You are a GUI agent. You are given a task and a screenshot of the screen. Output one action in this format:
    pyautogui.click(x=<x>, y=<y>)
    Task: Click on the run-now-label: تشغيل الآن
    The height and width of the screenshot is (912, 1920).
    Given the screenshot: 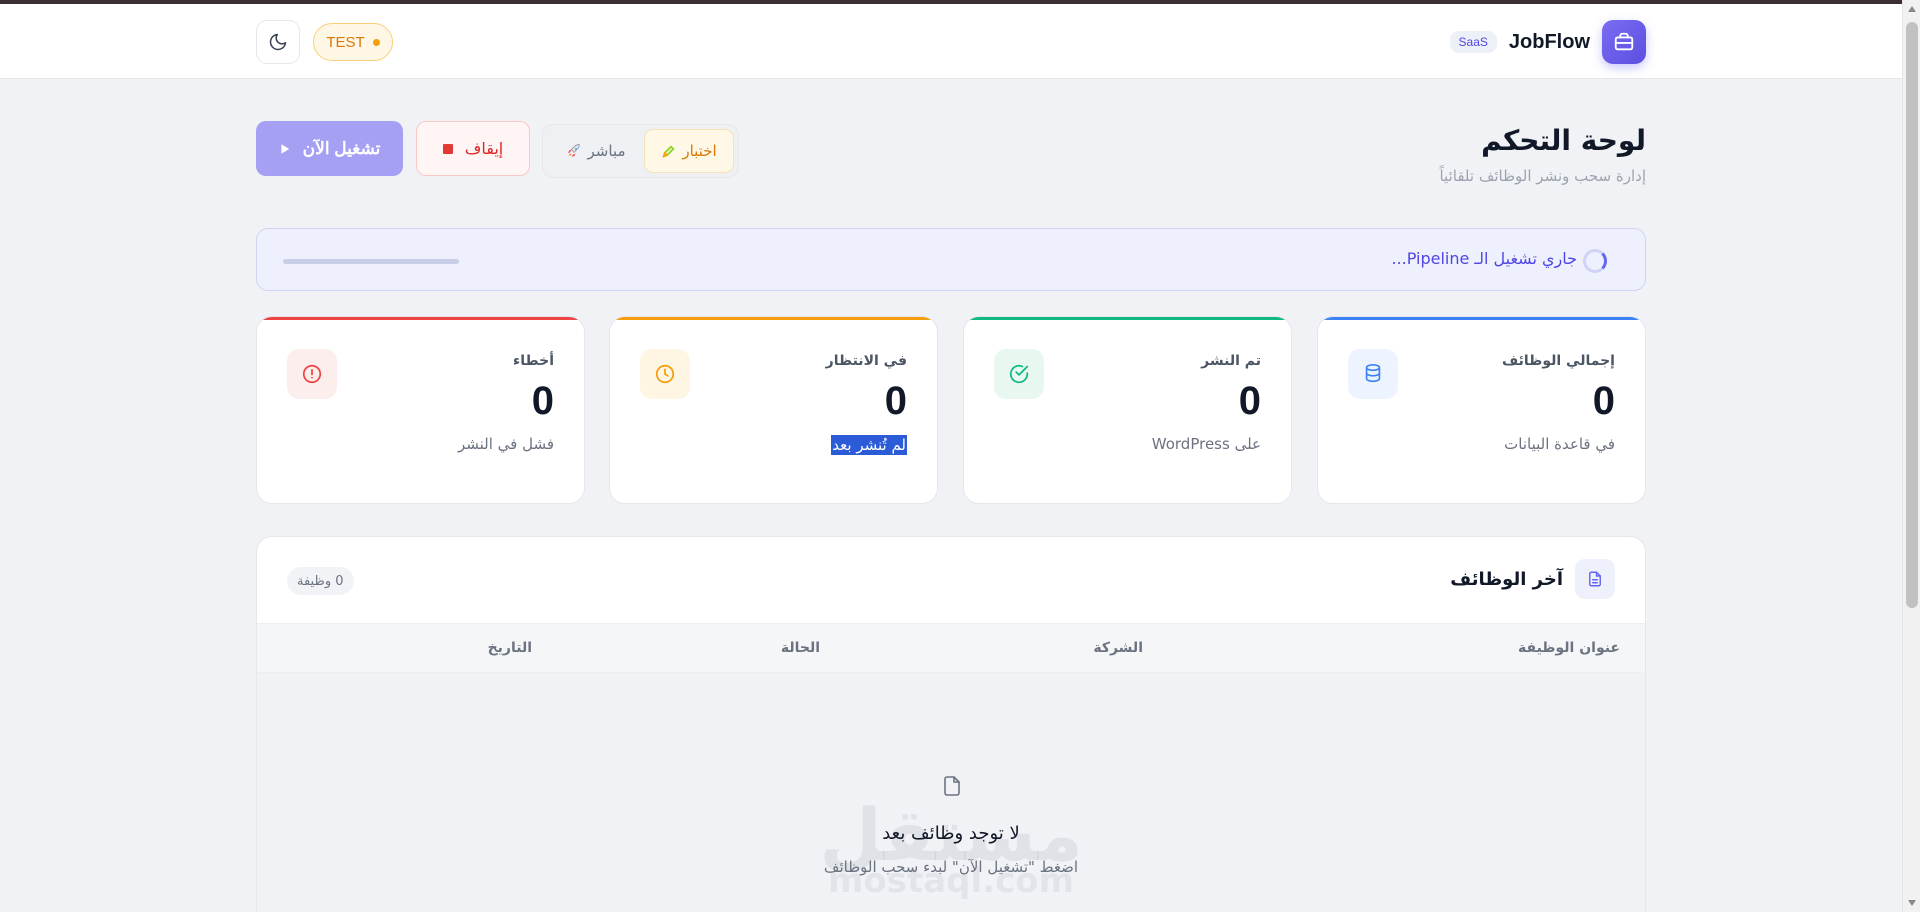 What is the action you would take?
    pyautogui.click(x=341, y=148)
    